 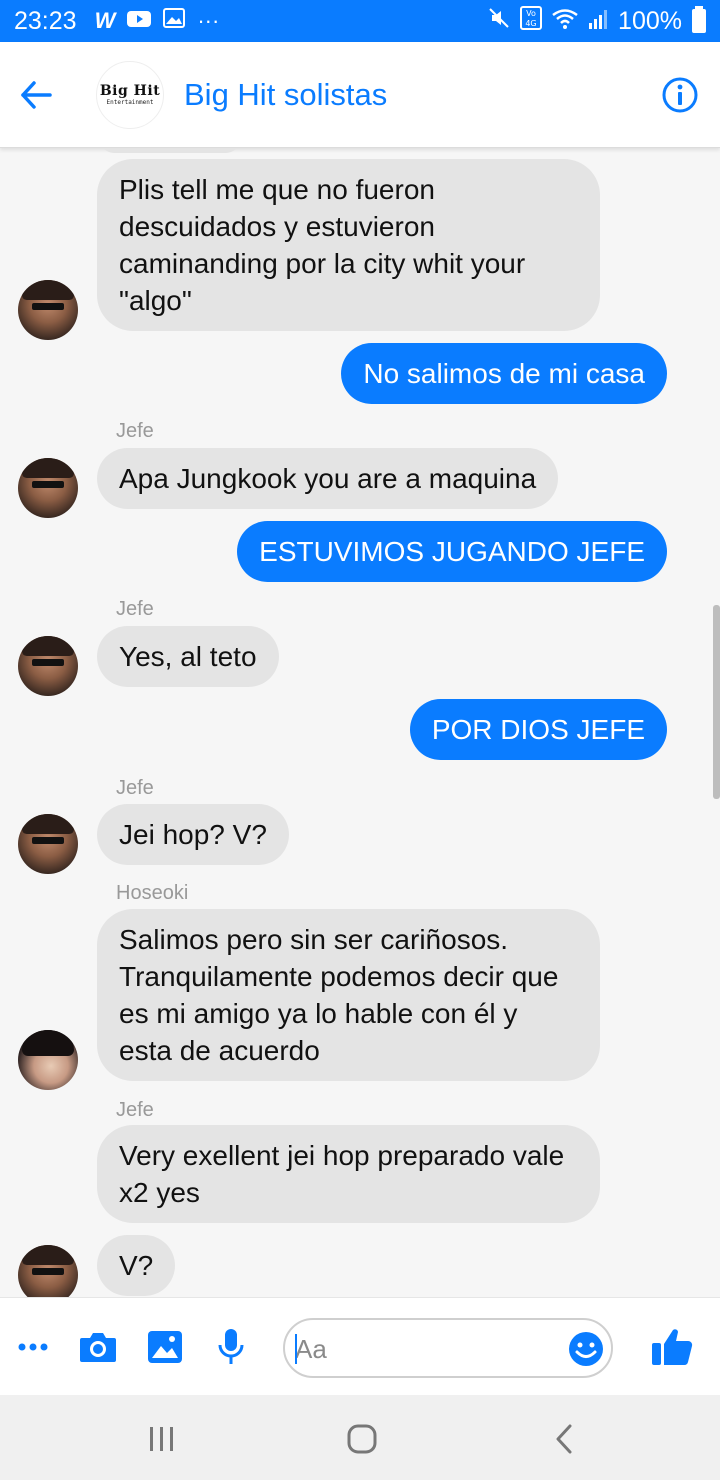 I want to click on message-text: V?, so click(x=136, y=1265).